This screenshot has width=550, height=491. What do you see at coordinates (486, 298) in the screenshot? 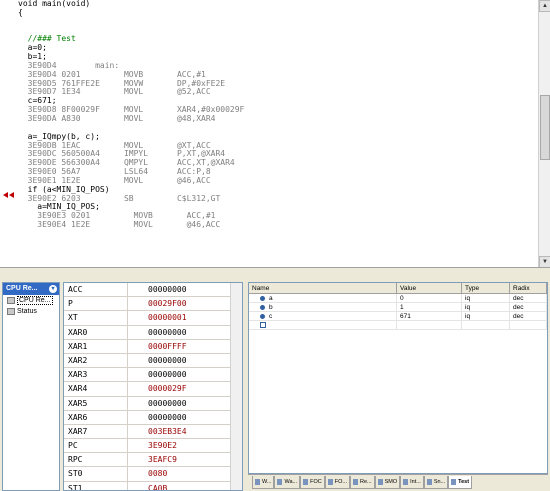
I see `watch-var-type: iq` at bounding box center [486, 298].